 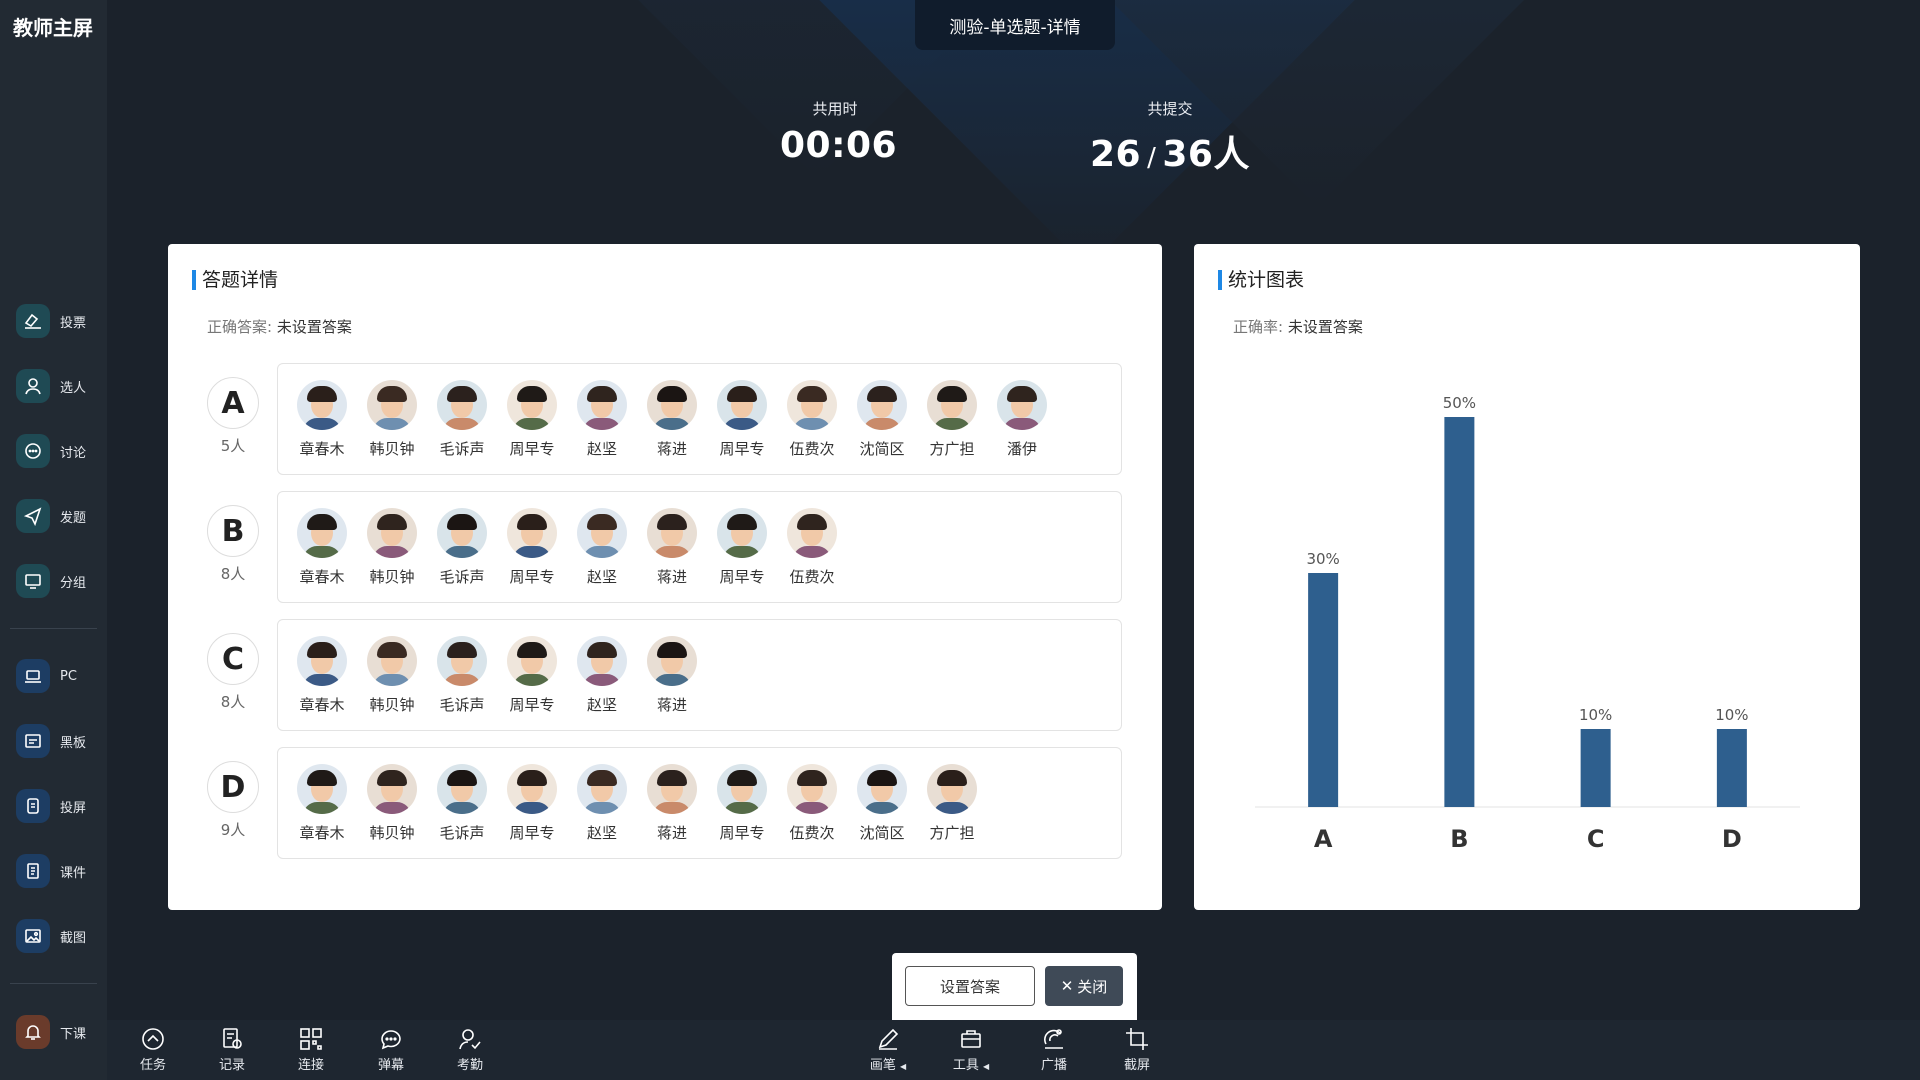 I want to click on monitor-icon, so click(x=33, y=581).